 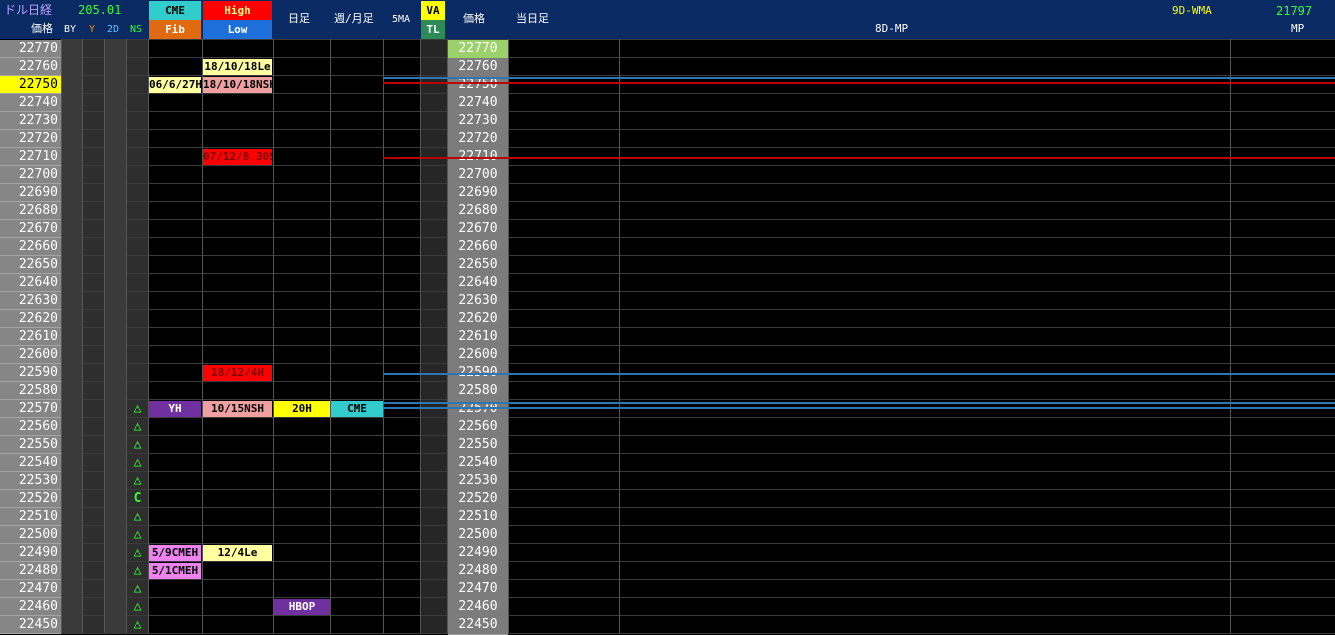 I want to click on price-cell: 22760, so click(x=30, y=67).